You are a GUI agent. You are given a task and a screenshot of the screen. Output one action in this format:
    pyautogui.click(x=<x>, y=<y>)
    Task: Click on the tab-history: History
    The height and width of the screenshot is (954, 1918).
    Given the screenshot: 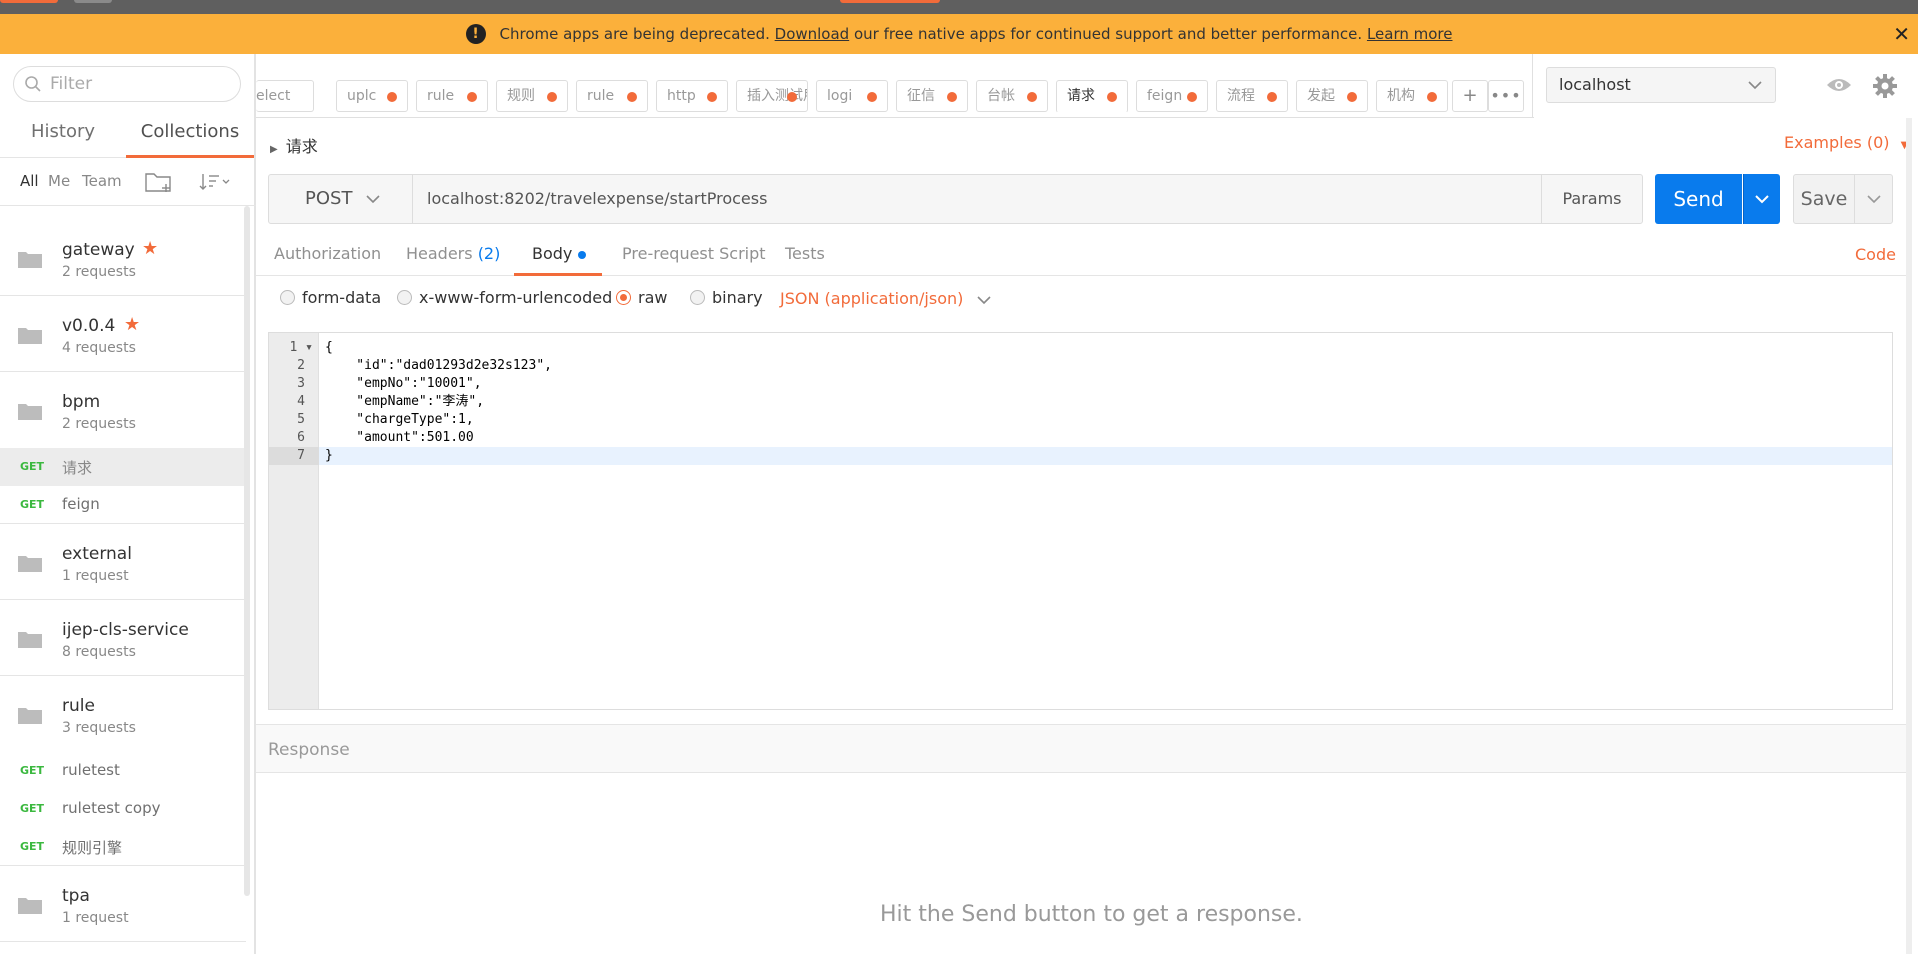 What is the action you would take?
    pyautogui.click(x=63, y=136)
    